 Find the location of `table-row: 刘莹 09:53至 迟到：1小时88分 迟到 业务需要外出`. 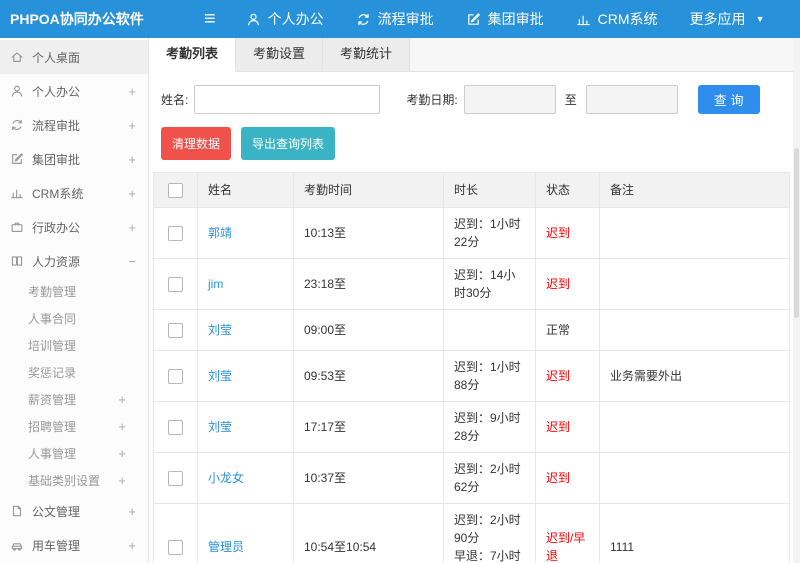

table-row: 刘莹 09:53至 迟到：1小时88分 迟到 业务需要外出 is located at coordinates (471, 376).